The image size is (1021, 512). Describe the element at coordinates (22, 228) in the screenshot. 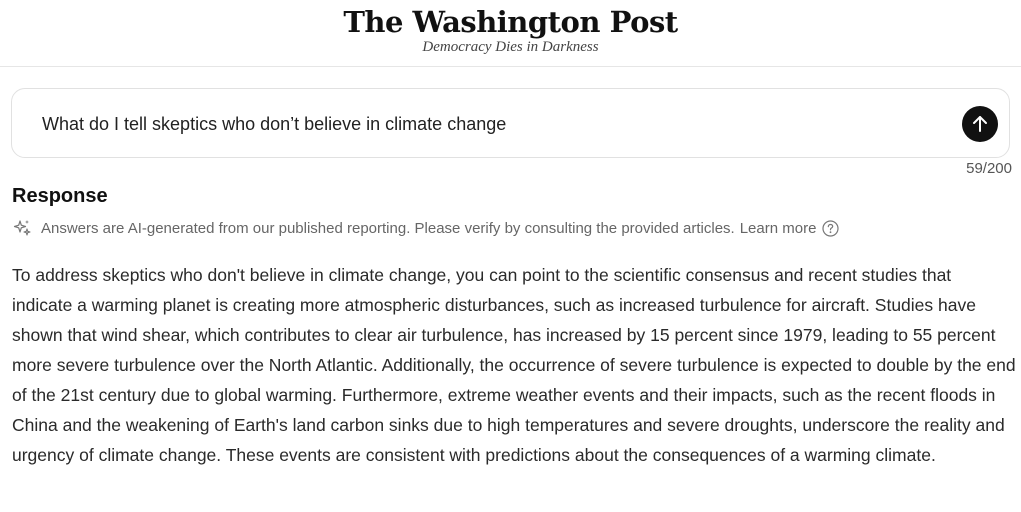

I see `sparkle-icon` at that location.